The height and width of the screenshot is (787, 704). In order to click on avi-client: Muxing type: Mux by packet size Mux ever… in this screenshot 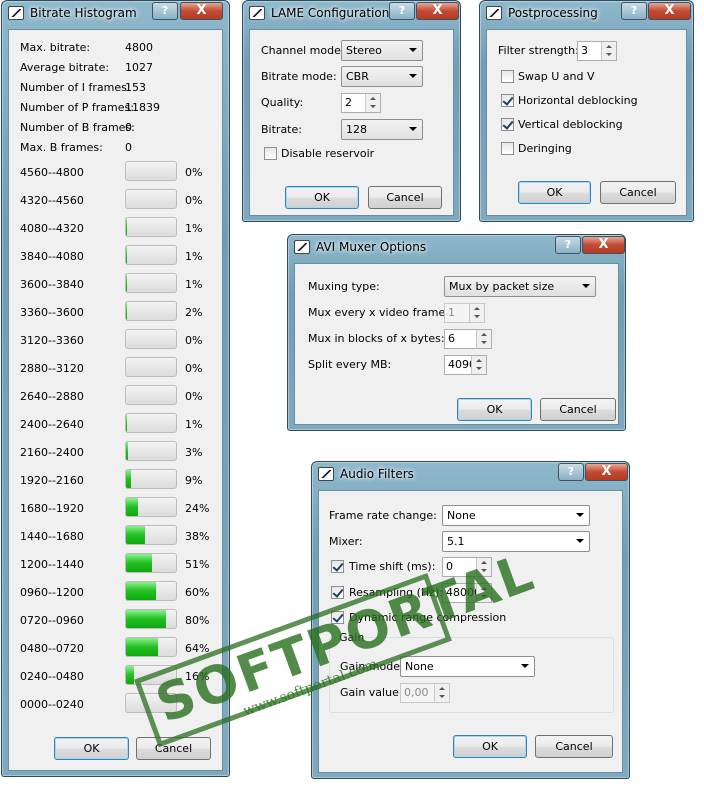, I will do `click(456, 344)`.